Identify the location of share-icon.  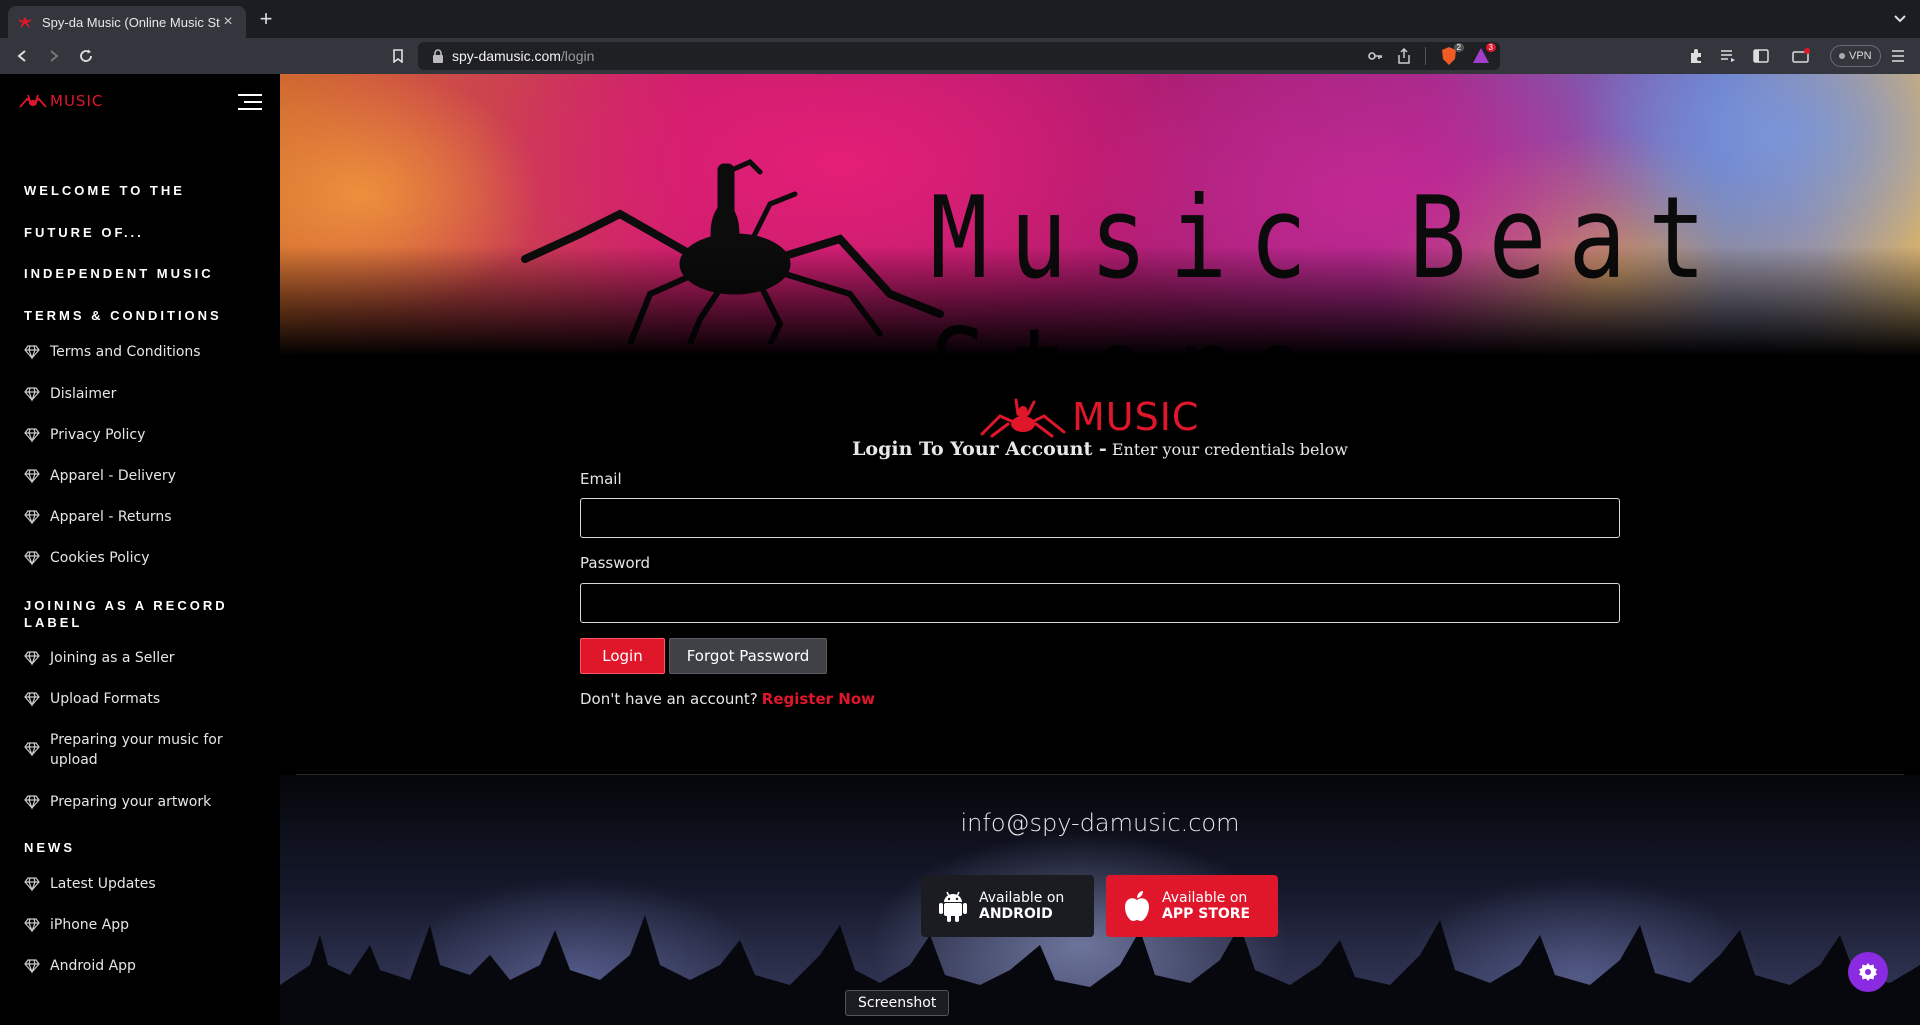
(1404, 56).